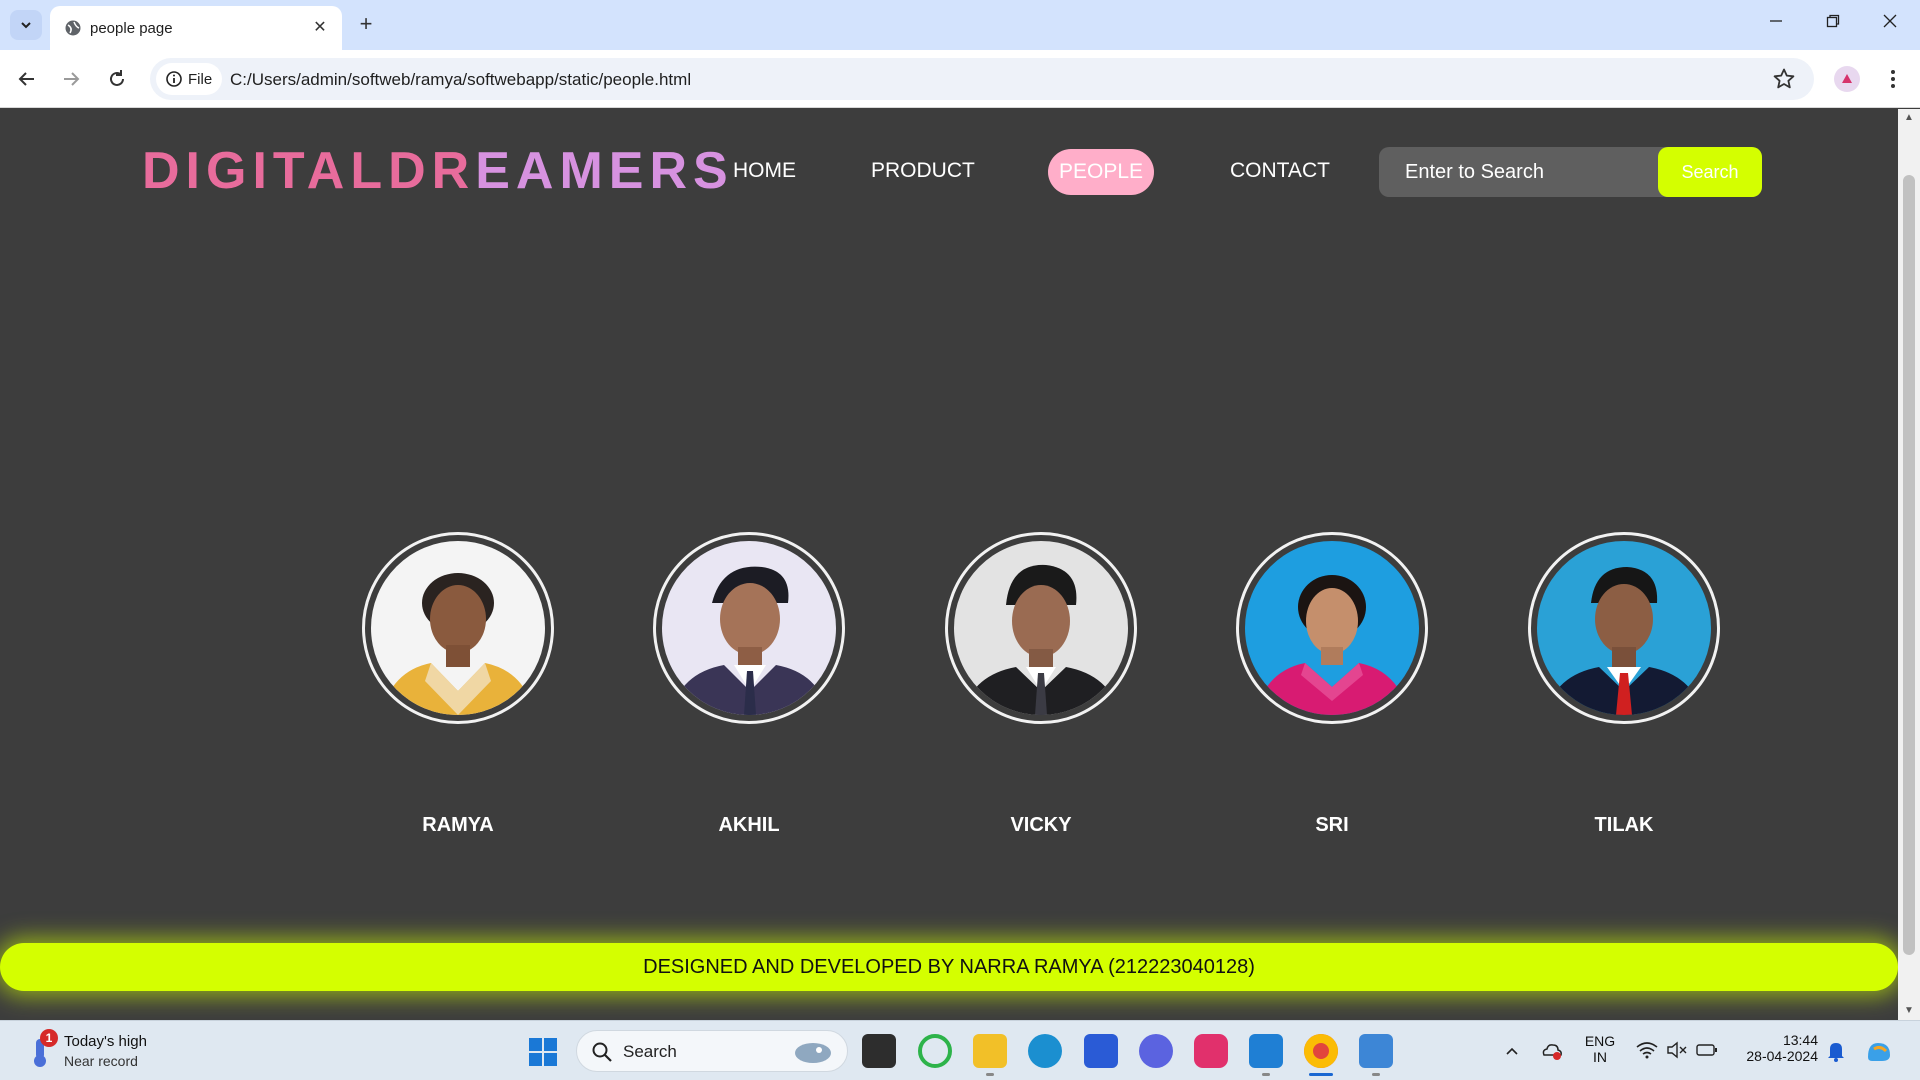 The height and width of the screenshot is (1080, 1920). I want to click on clock: 13:44 28-04-2024, so click(1774, 1048).